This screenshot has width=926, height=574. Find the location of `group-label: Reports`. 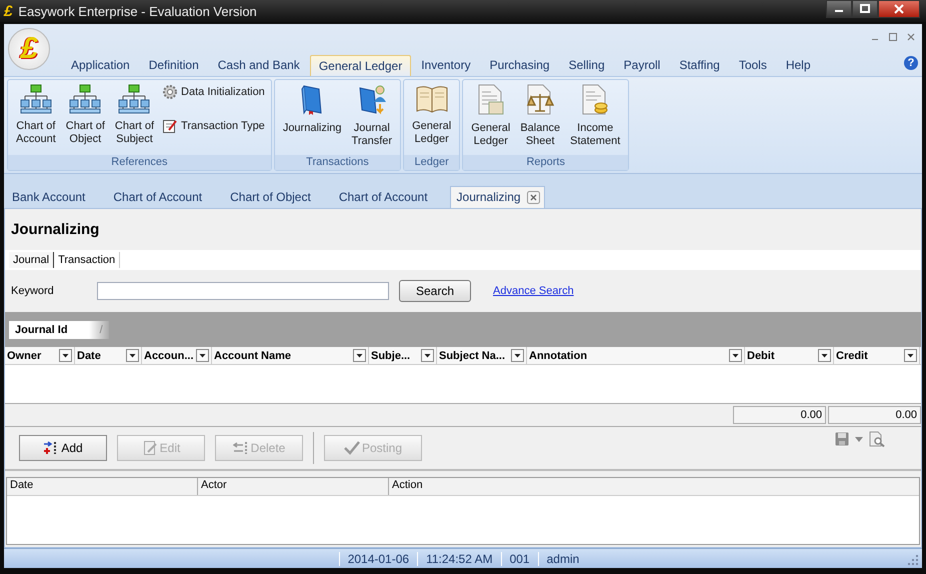

group-label: Reports is located at coordinates (545, 162).